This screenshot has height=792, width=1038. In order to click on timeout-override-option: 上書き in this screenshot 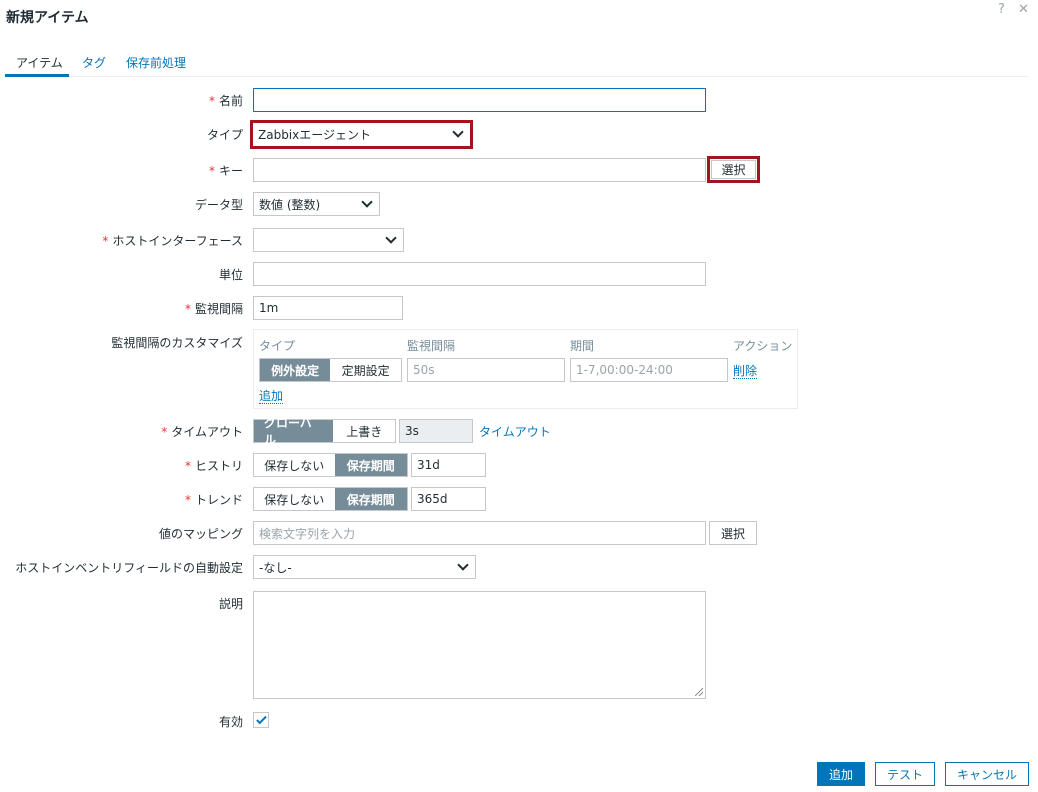, I will do `click(364, 431)`.